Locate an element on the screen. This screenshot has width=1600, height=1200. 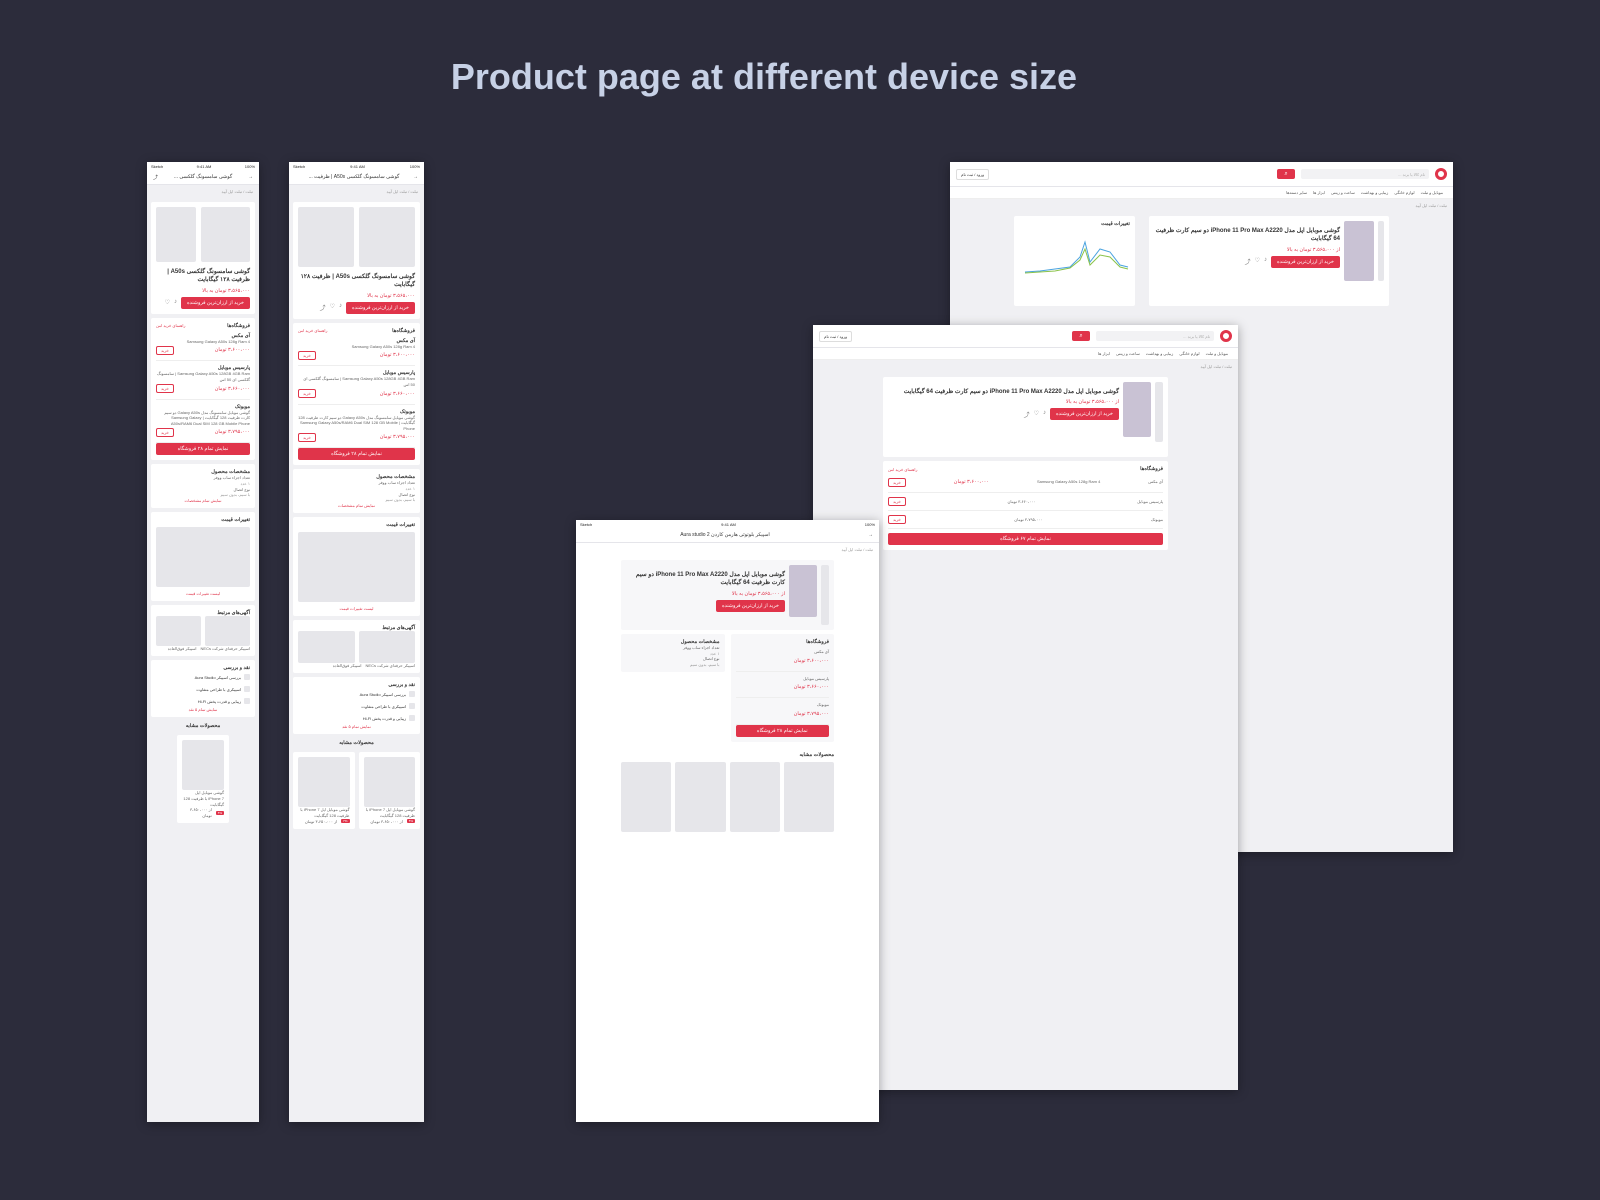
ad-image is located at coordinates (178, 630).